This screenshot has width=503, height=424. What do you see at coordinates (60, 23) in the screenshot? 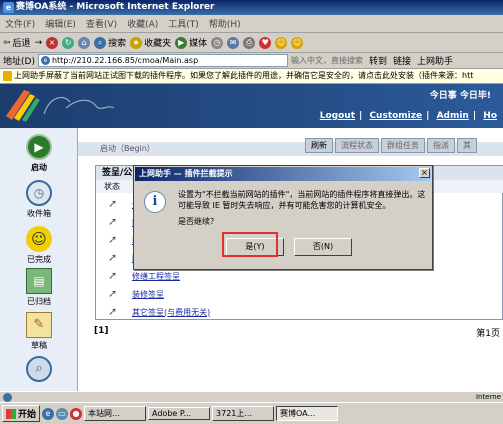
I see `menu-edit: 编辑(E)` at bounding box center [60, 23].